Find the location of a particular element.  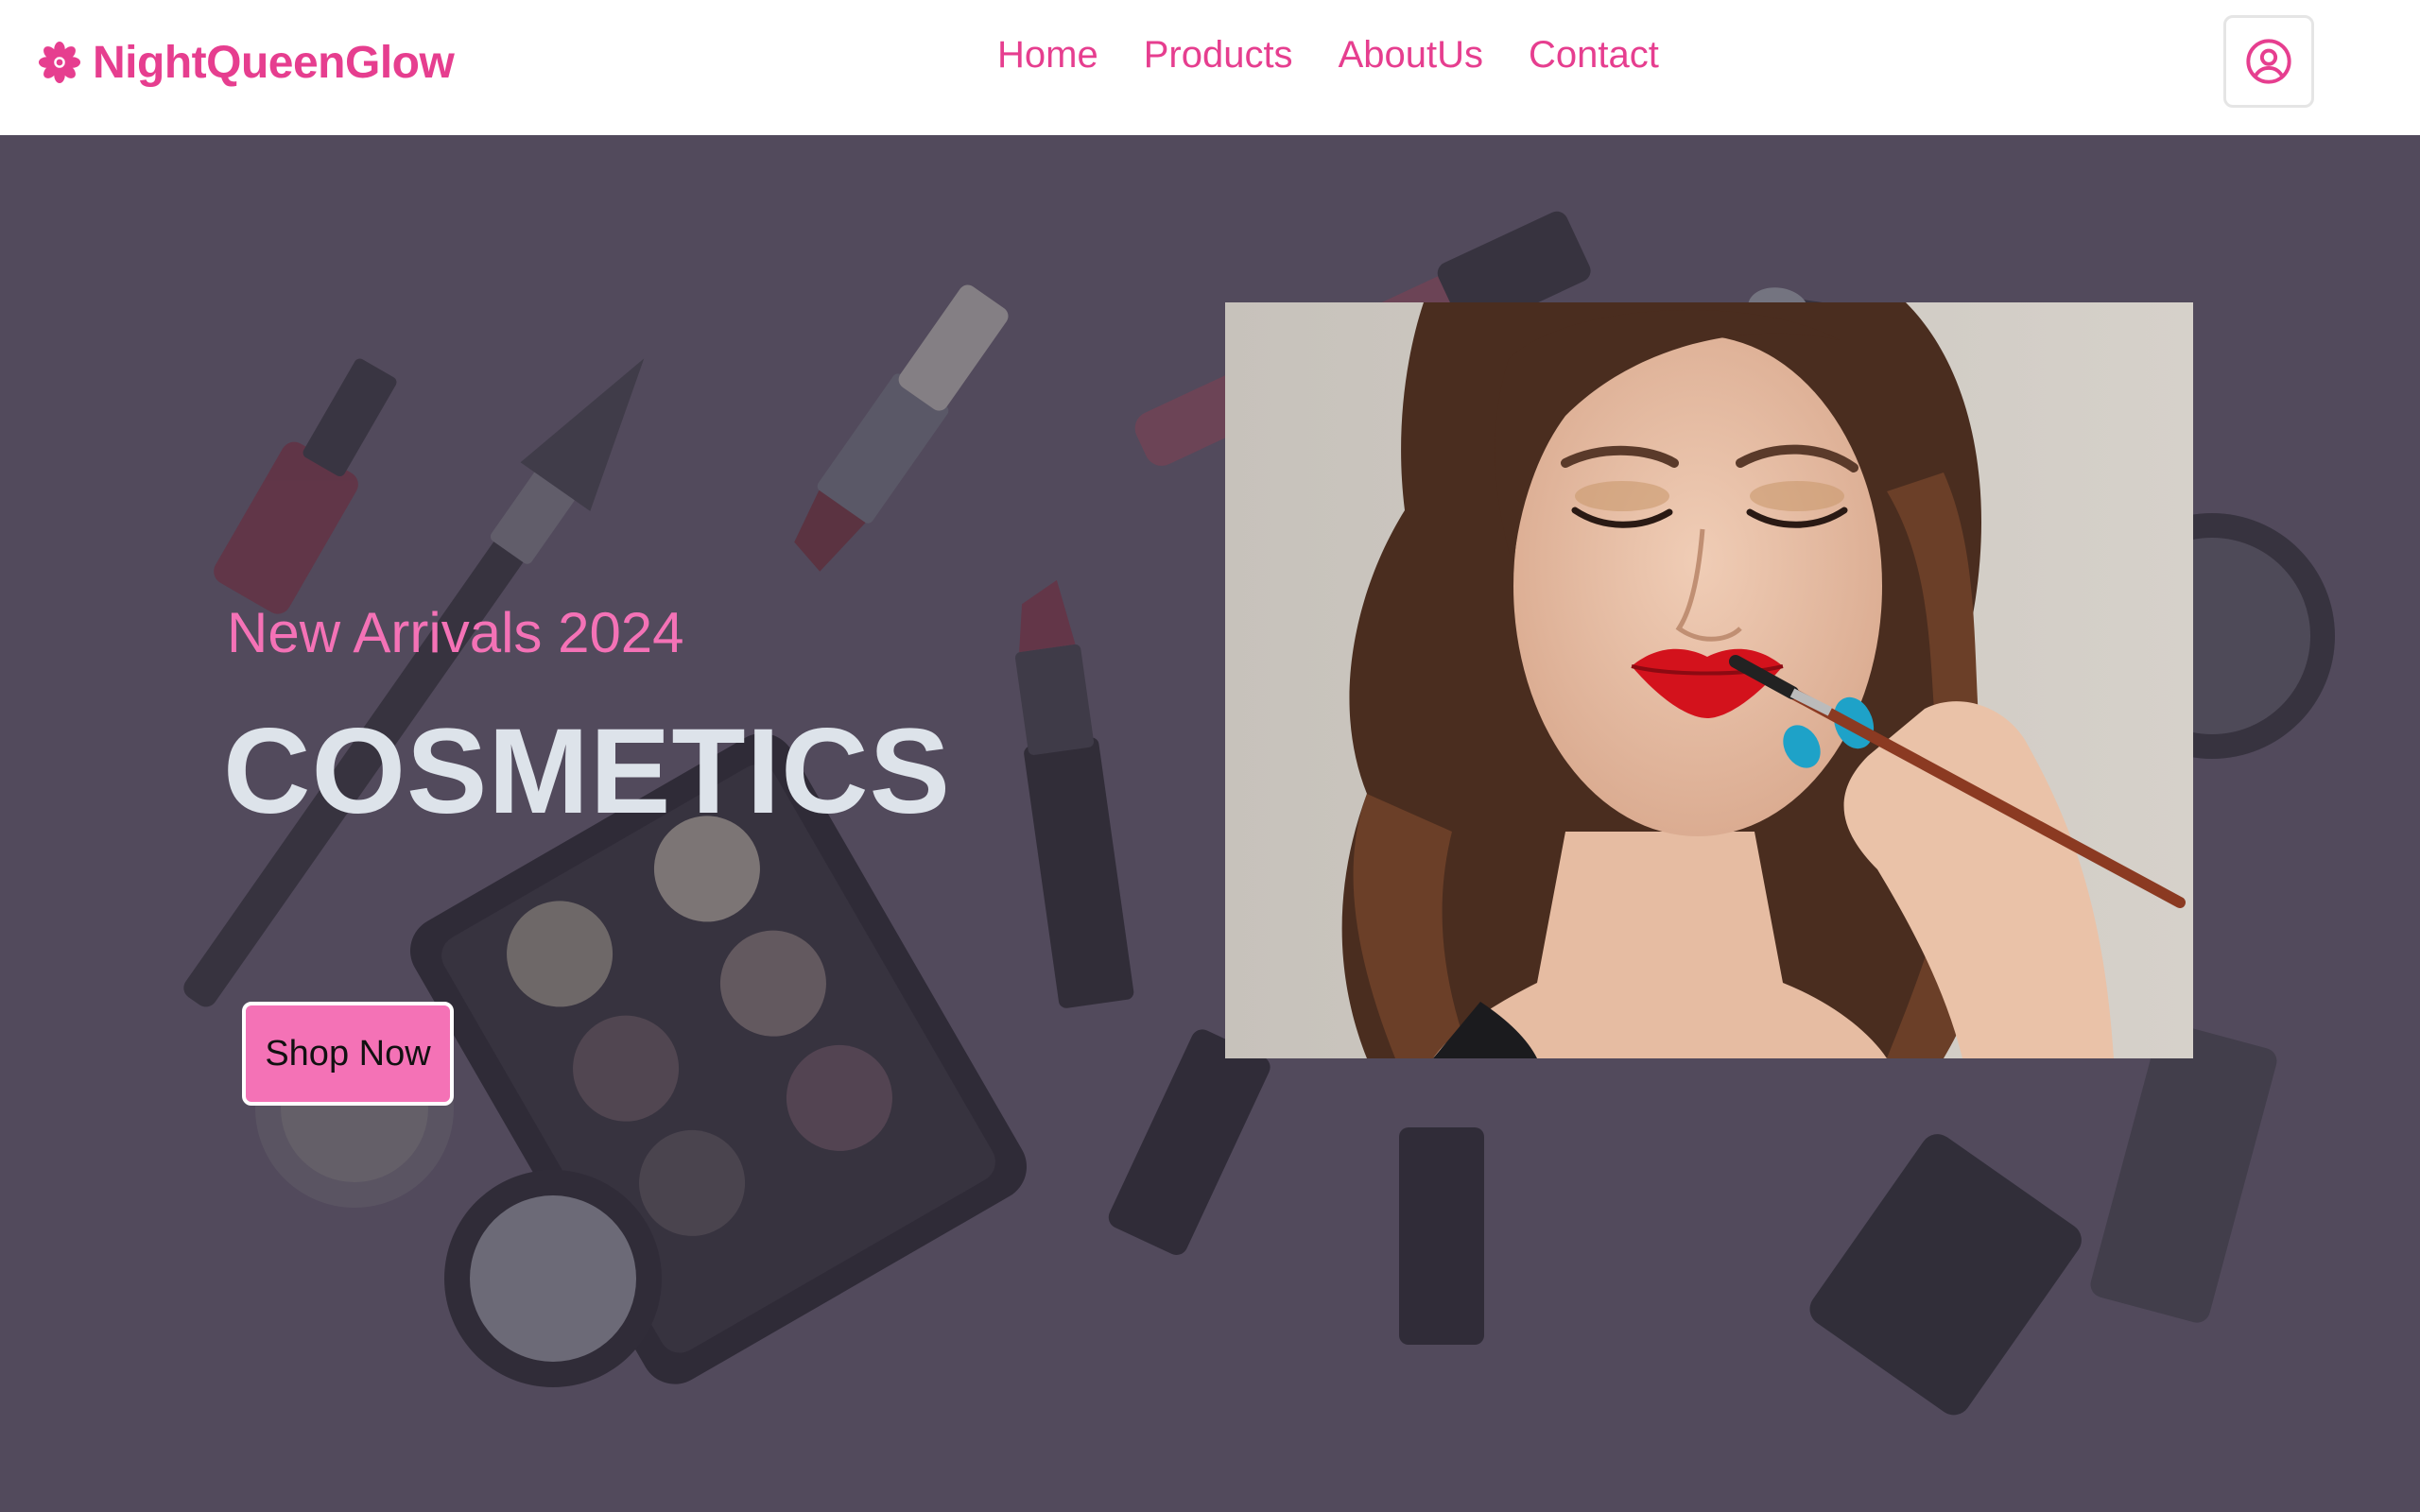

user-circle-icon is located at coordinates (2268, 61).